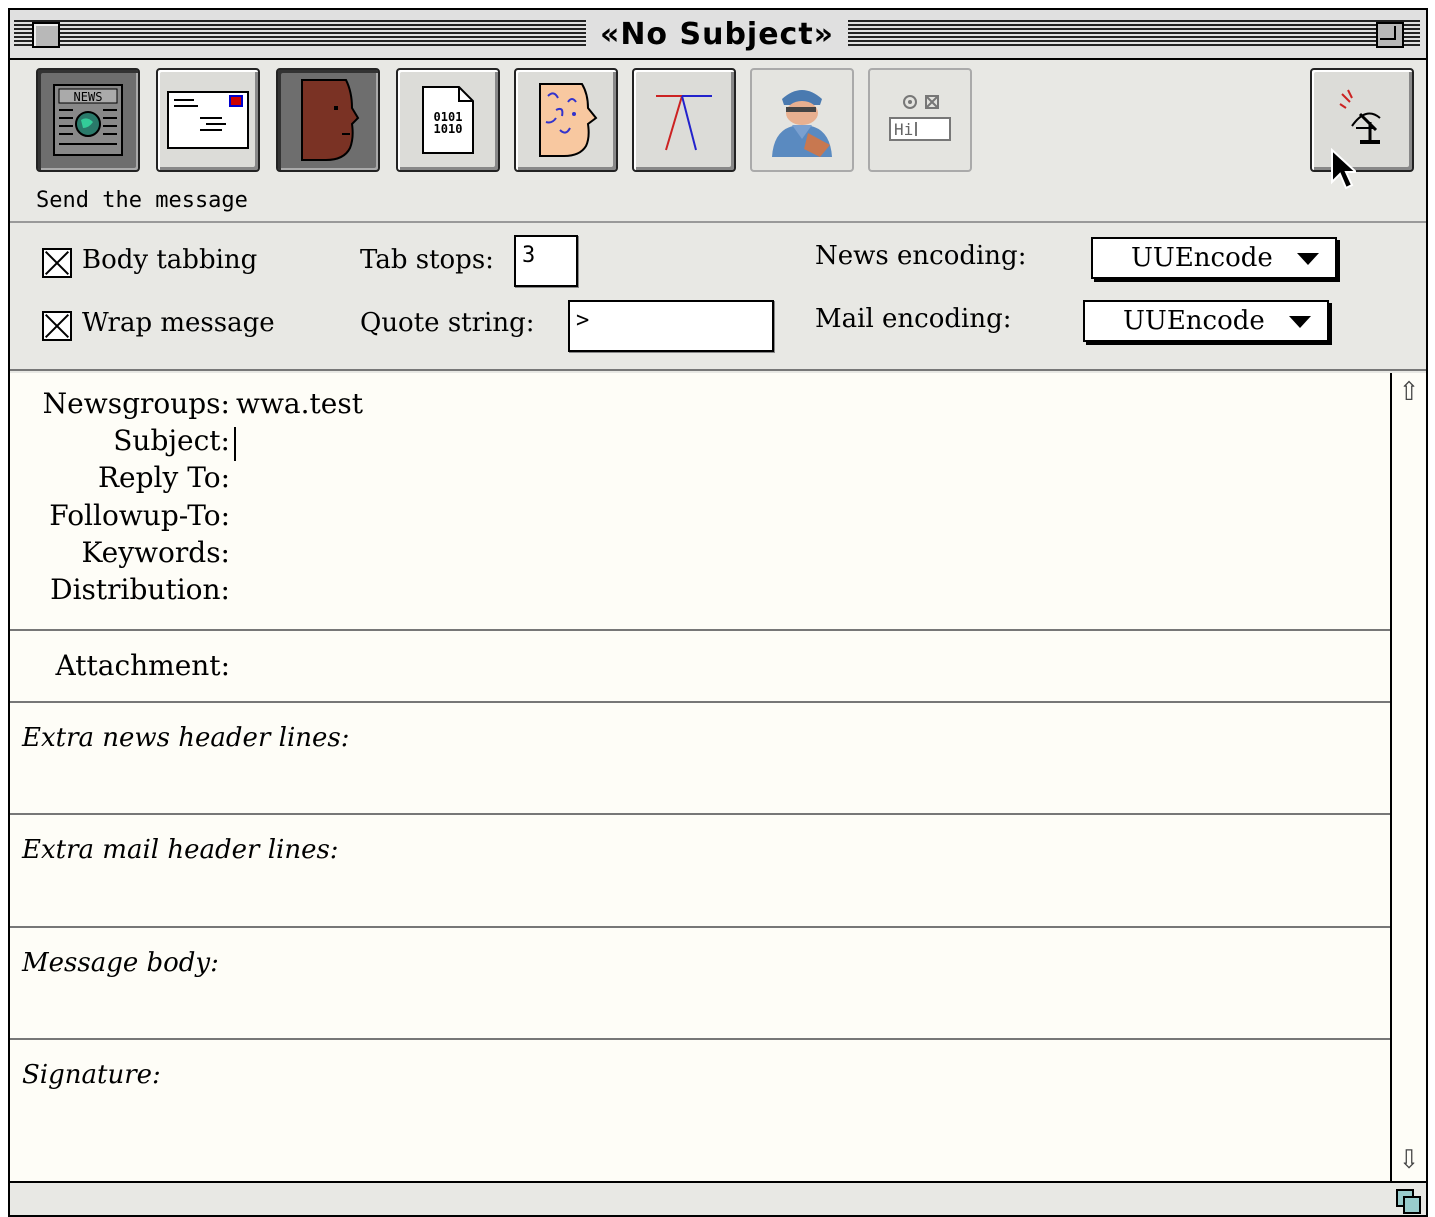  Describe the element at coordinates (1407, 1200) in the screenshot. I see `grow-box-icon` at that location.